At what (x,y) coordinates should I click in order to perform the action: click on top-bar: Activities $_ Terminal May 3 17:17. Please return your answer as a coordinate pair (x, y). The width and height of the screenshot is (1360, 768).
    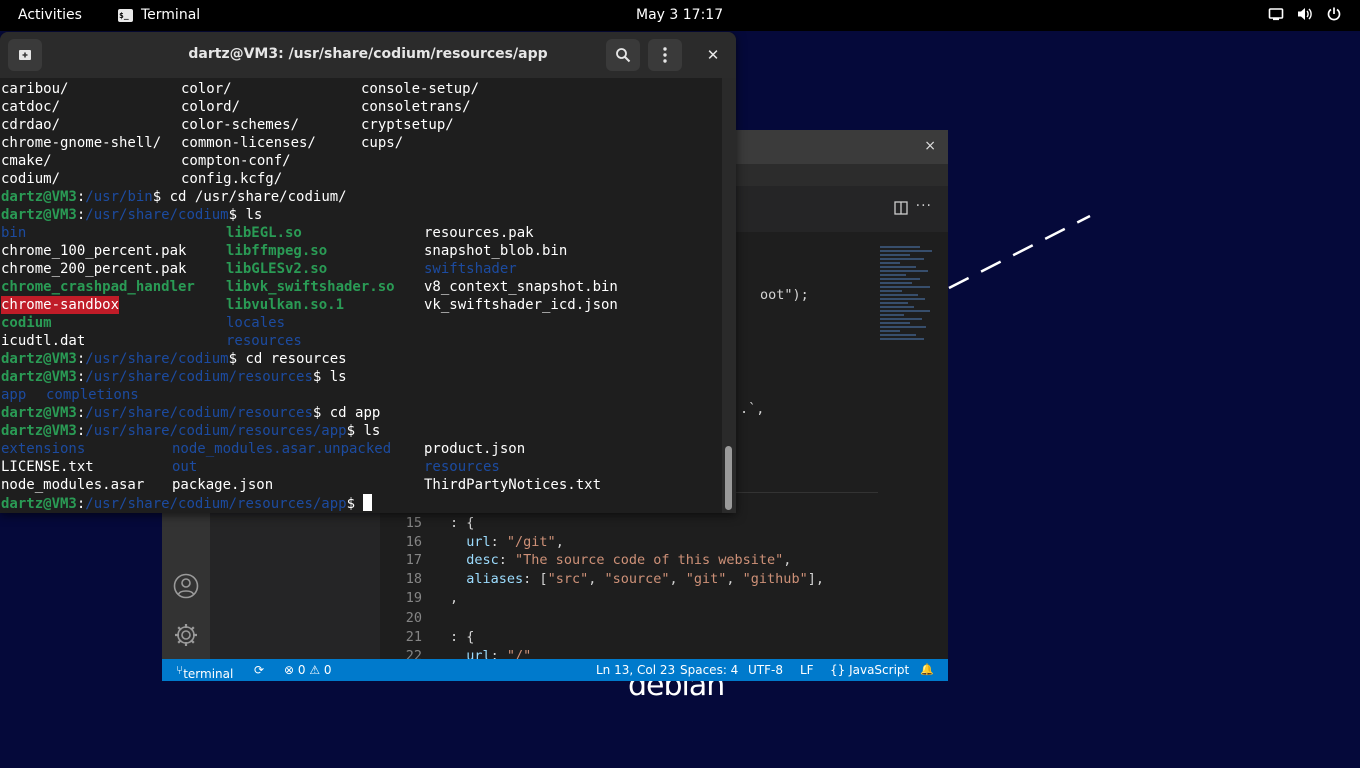
    Looking at the image, I should click on (680, 15).